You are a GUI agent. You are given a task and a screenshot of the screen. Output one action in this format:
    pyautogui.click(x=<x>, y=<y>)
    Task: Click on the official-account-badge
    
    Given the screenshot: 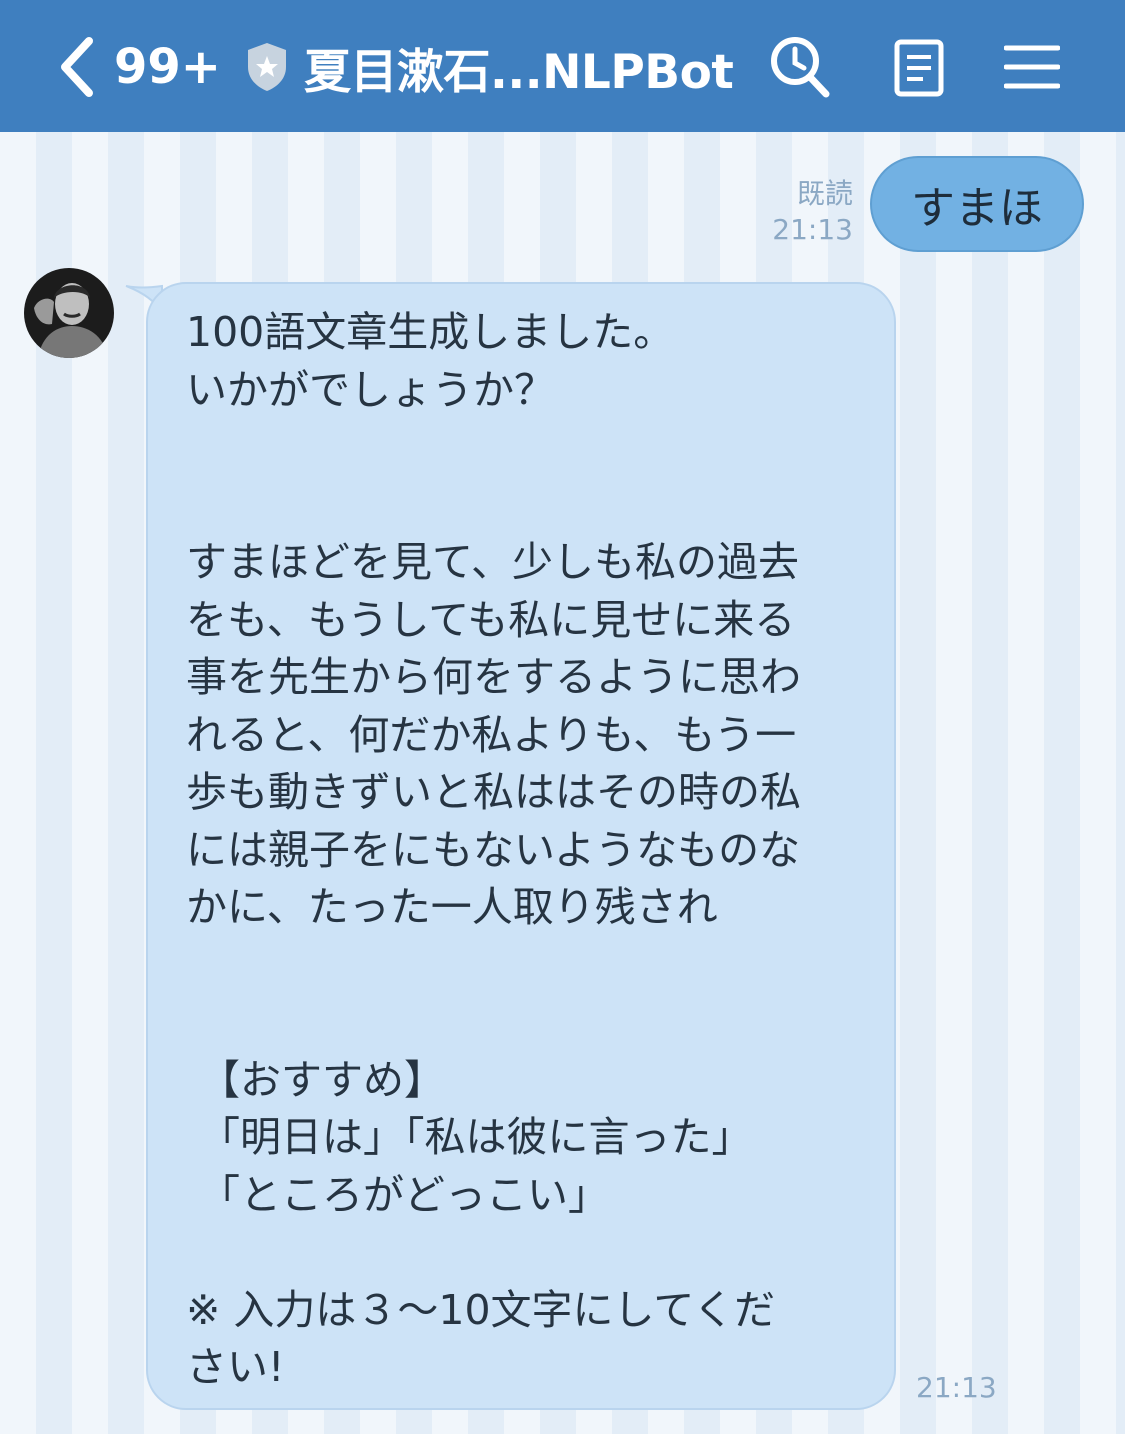 What is the action you would take?
    pyautogui.click(x=267, y=67)
    